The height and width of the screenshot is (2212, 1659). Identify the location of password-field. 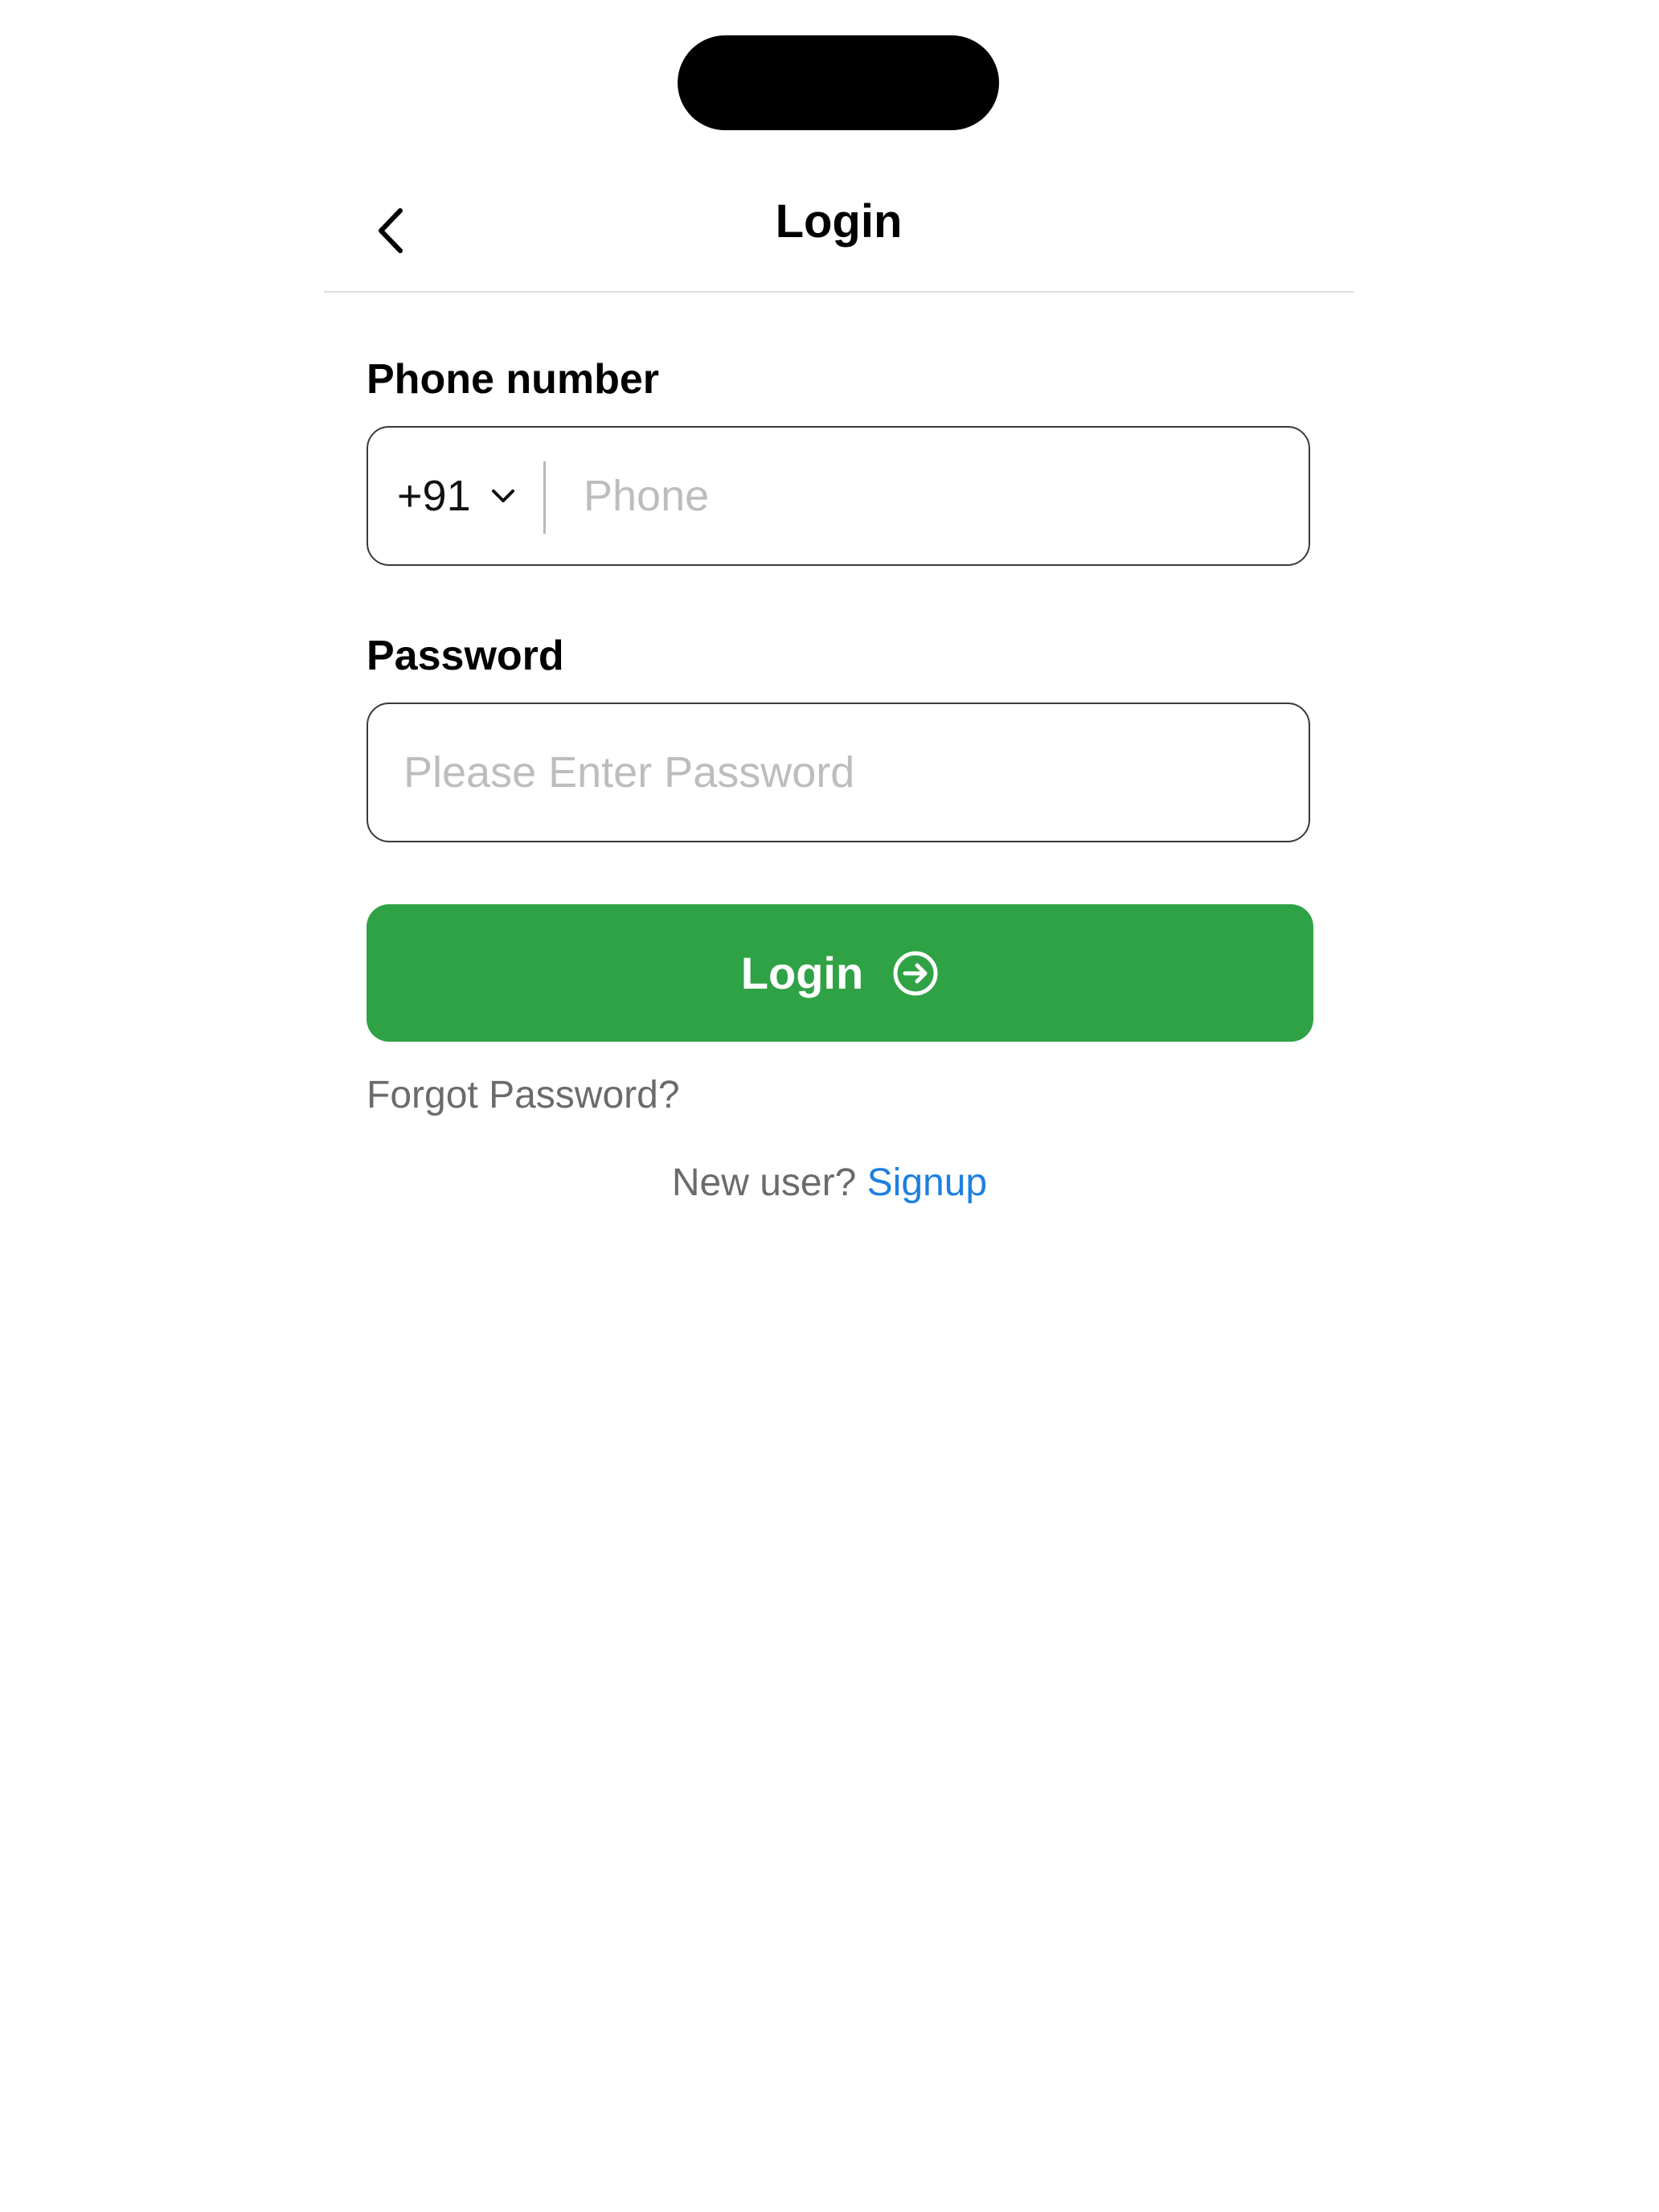
(839, 772).